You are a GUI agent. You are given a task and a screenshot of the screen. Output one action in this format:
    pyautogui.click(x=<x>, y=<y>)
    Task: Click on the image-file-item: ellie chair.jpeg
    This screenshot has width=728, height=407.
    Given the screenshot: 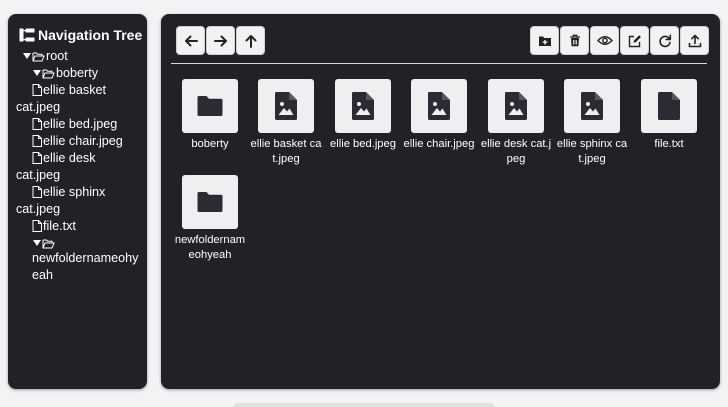 What is the action you would take?
    pyautogui.click(x=439, y=115)
    